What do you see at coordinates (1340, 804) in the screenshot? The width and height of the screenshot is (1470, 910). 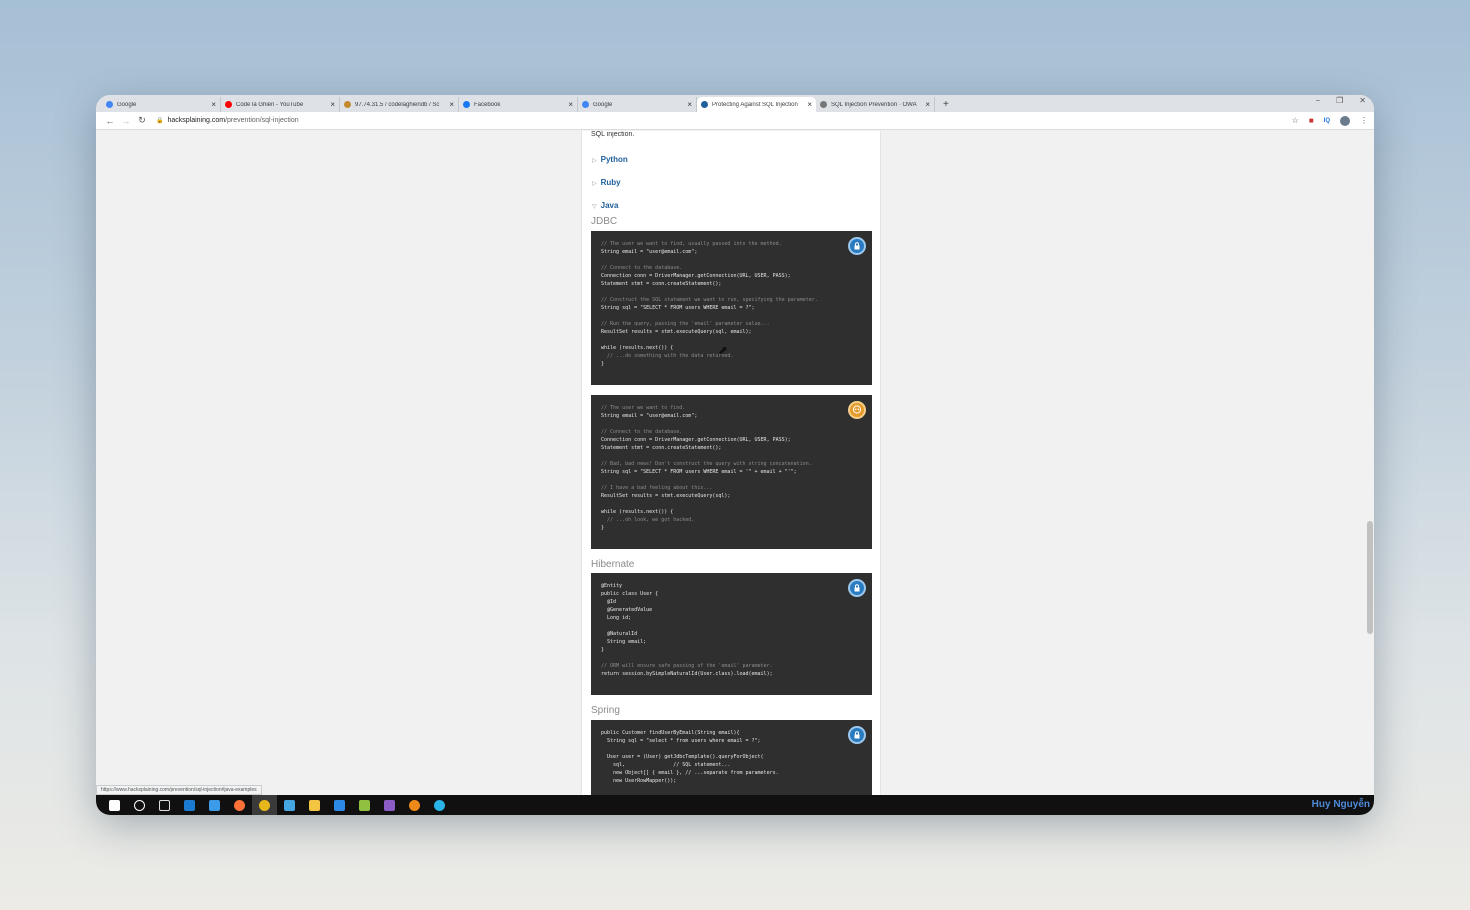 I see `user-name: Huy Nguyễn` at bounding box center [1340, 804].